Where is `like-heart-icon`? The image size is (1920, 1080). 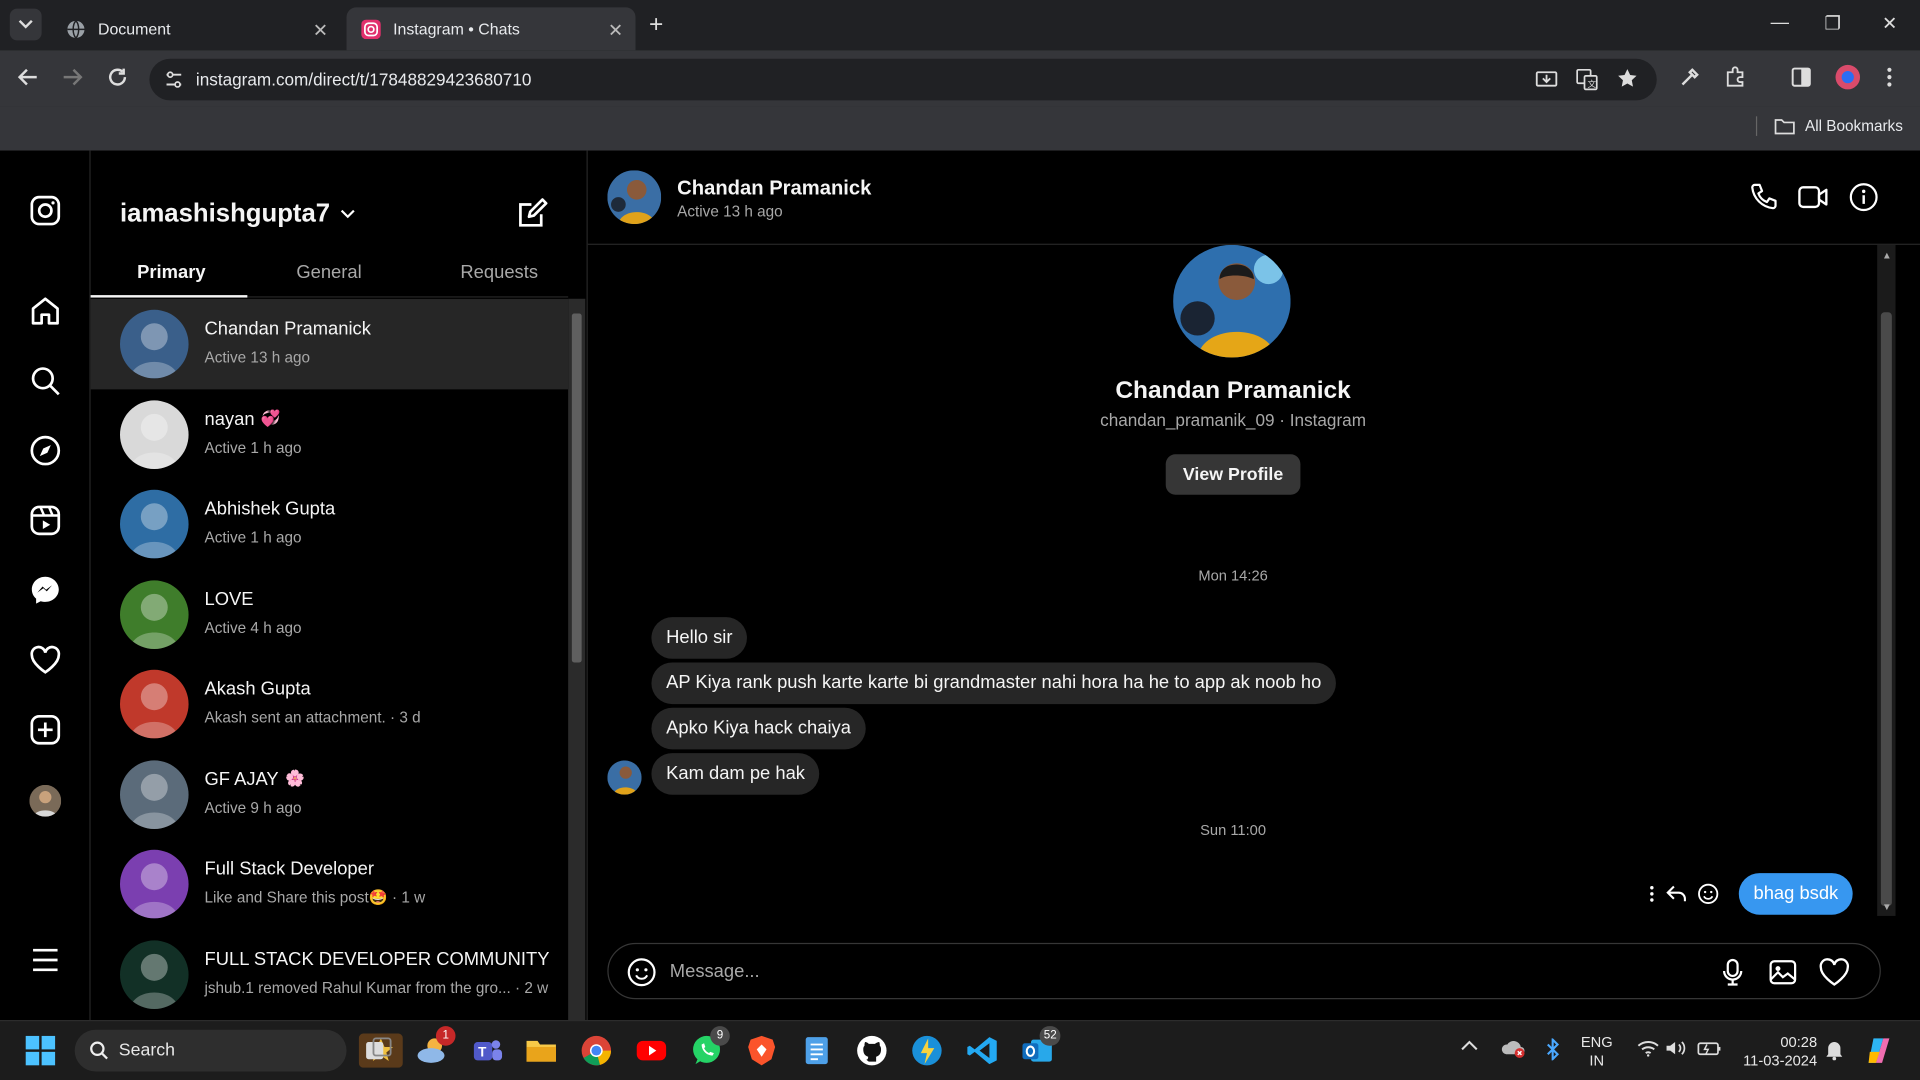 like-heart-icon is located at coordinates (1834, 972).